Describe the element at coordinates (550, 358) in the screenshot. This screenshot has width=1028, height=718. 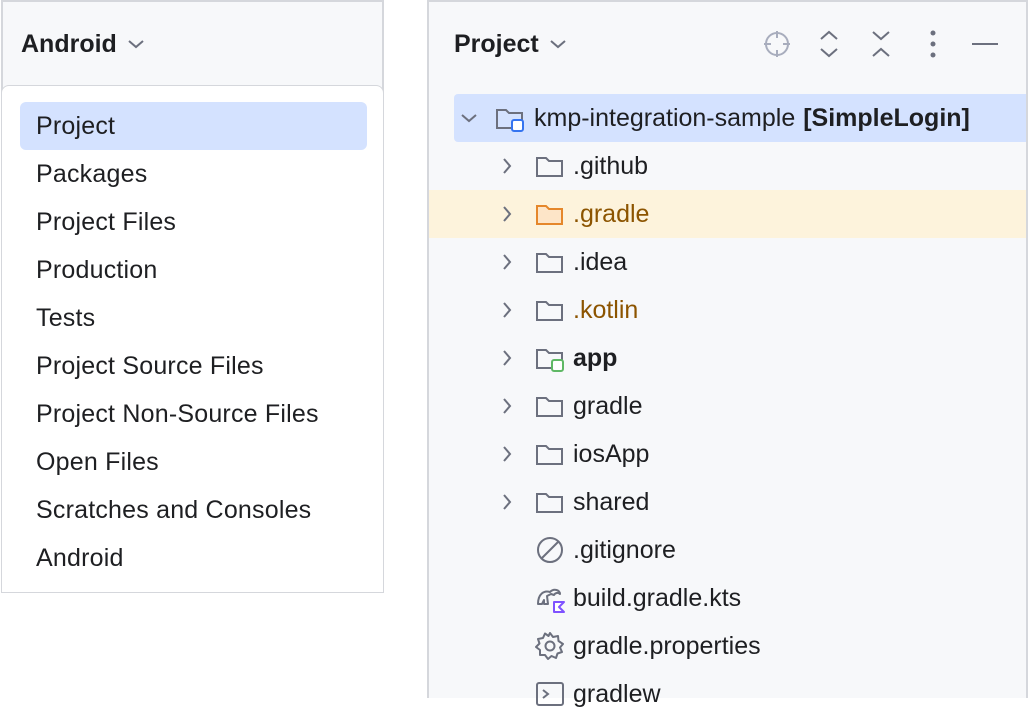
I see `android-module-folder-icon` at that location.